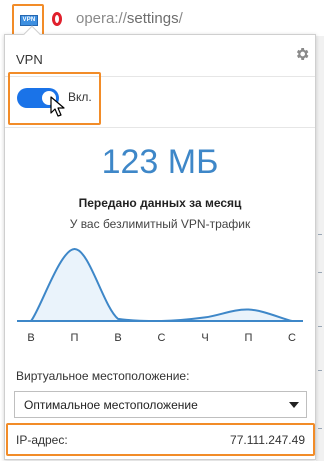  Describe the element at coordinates (152, 18) in the screenshot. I see `url-path: settings` at that location.